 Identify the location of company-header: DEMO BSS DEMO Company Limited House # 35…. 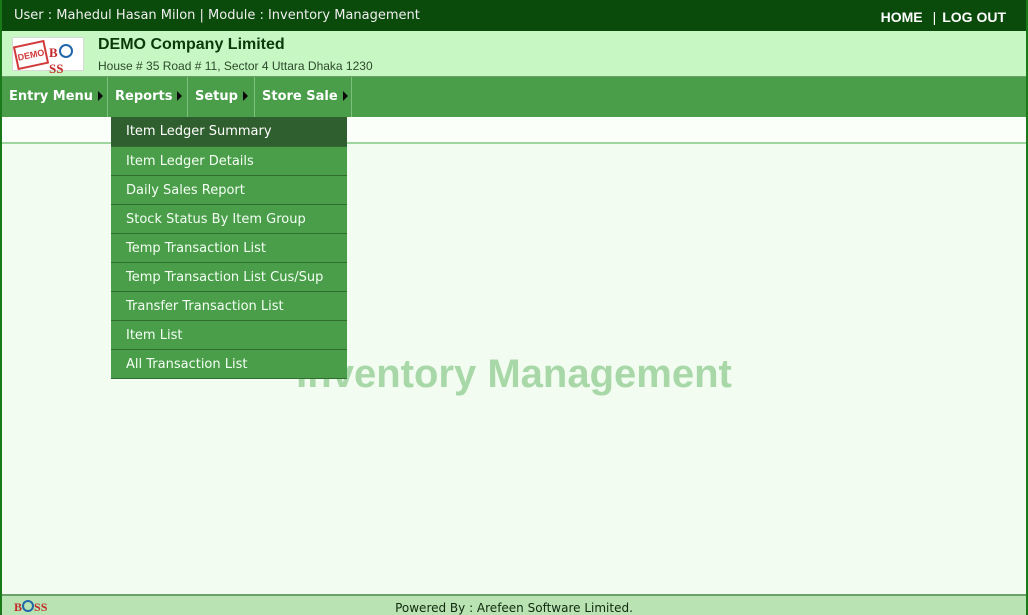
(514, 54).